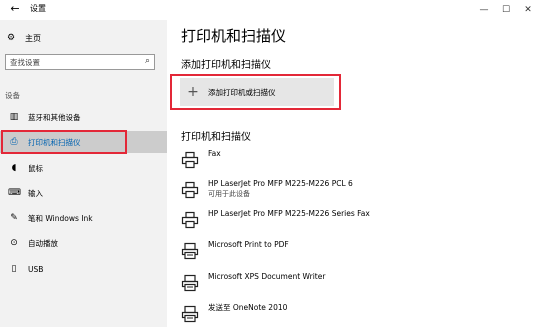 This screenshot has height=327, width=539. What do you see at coordinates (214, 153) in the screenshot?
I see `printer-name: Fax` at bounding box center [214, 153].